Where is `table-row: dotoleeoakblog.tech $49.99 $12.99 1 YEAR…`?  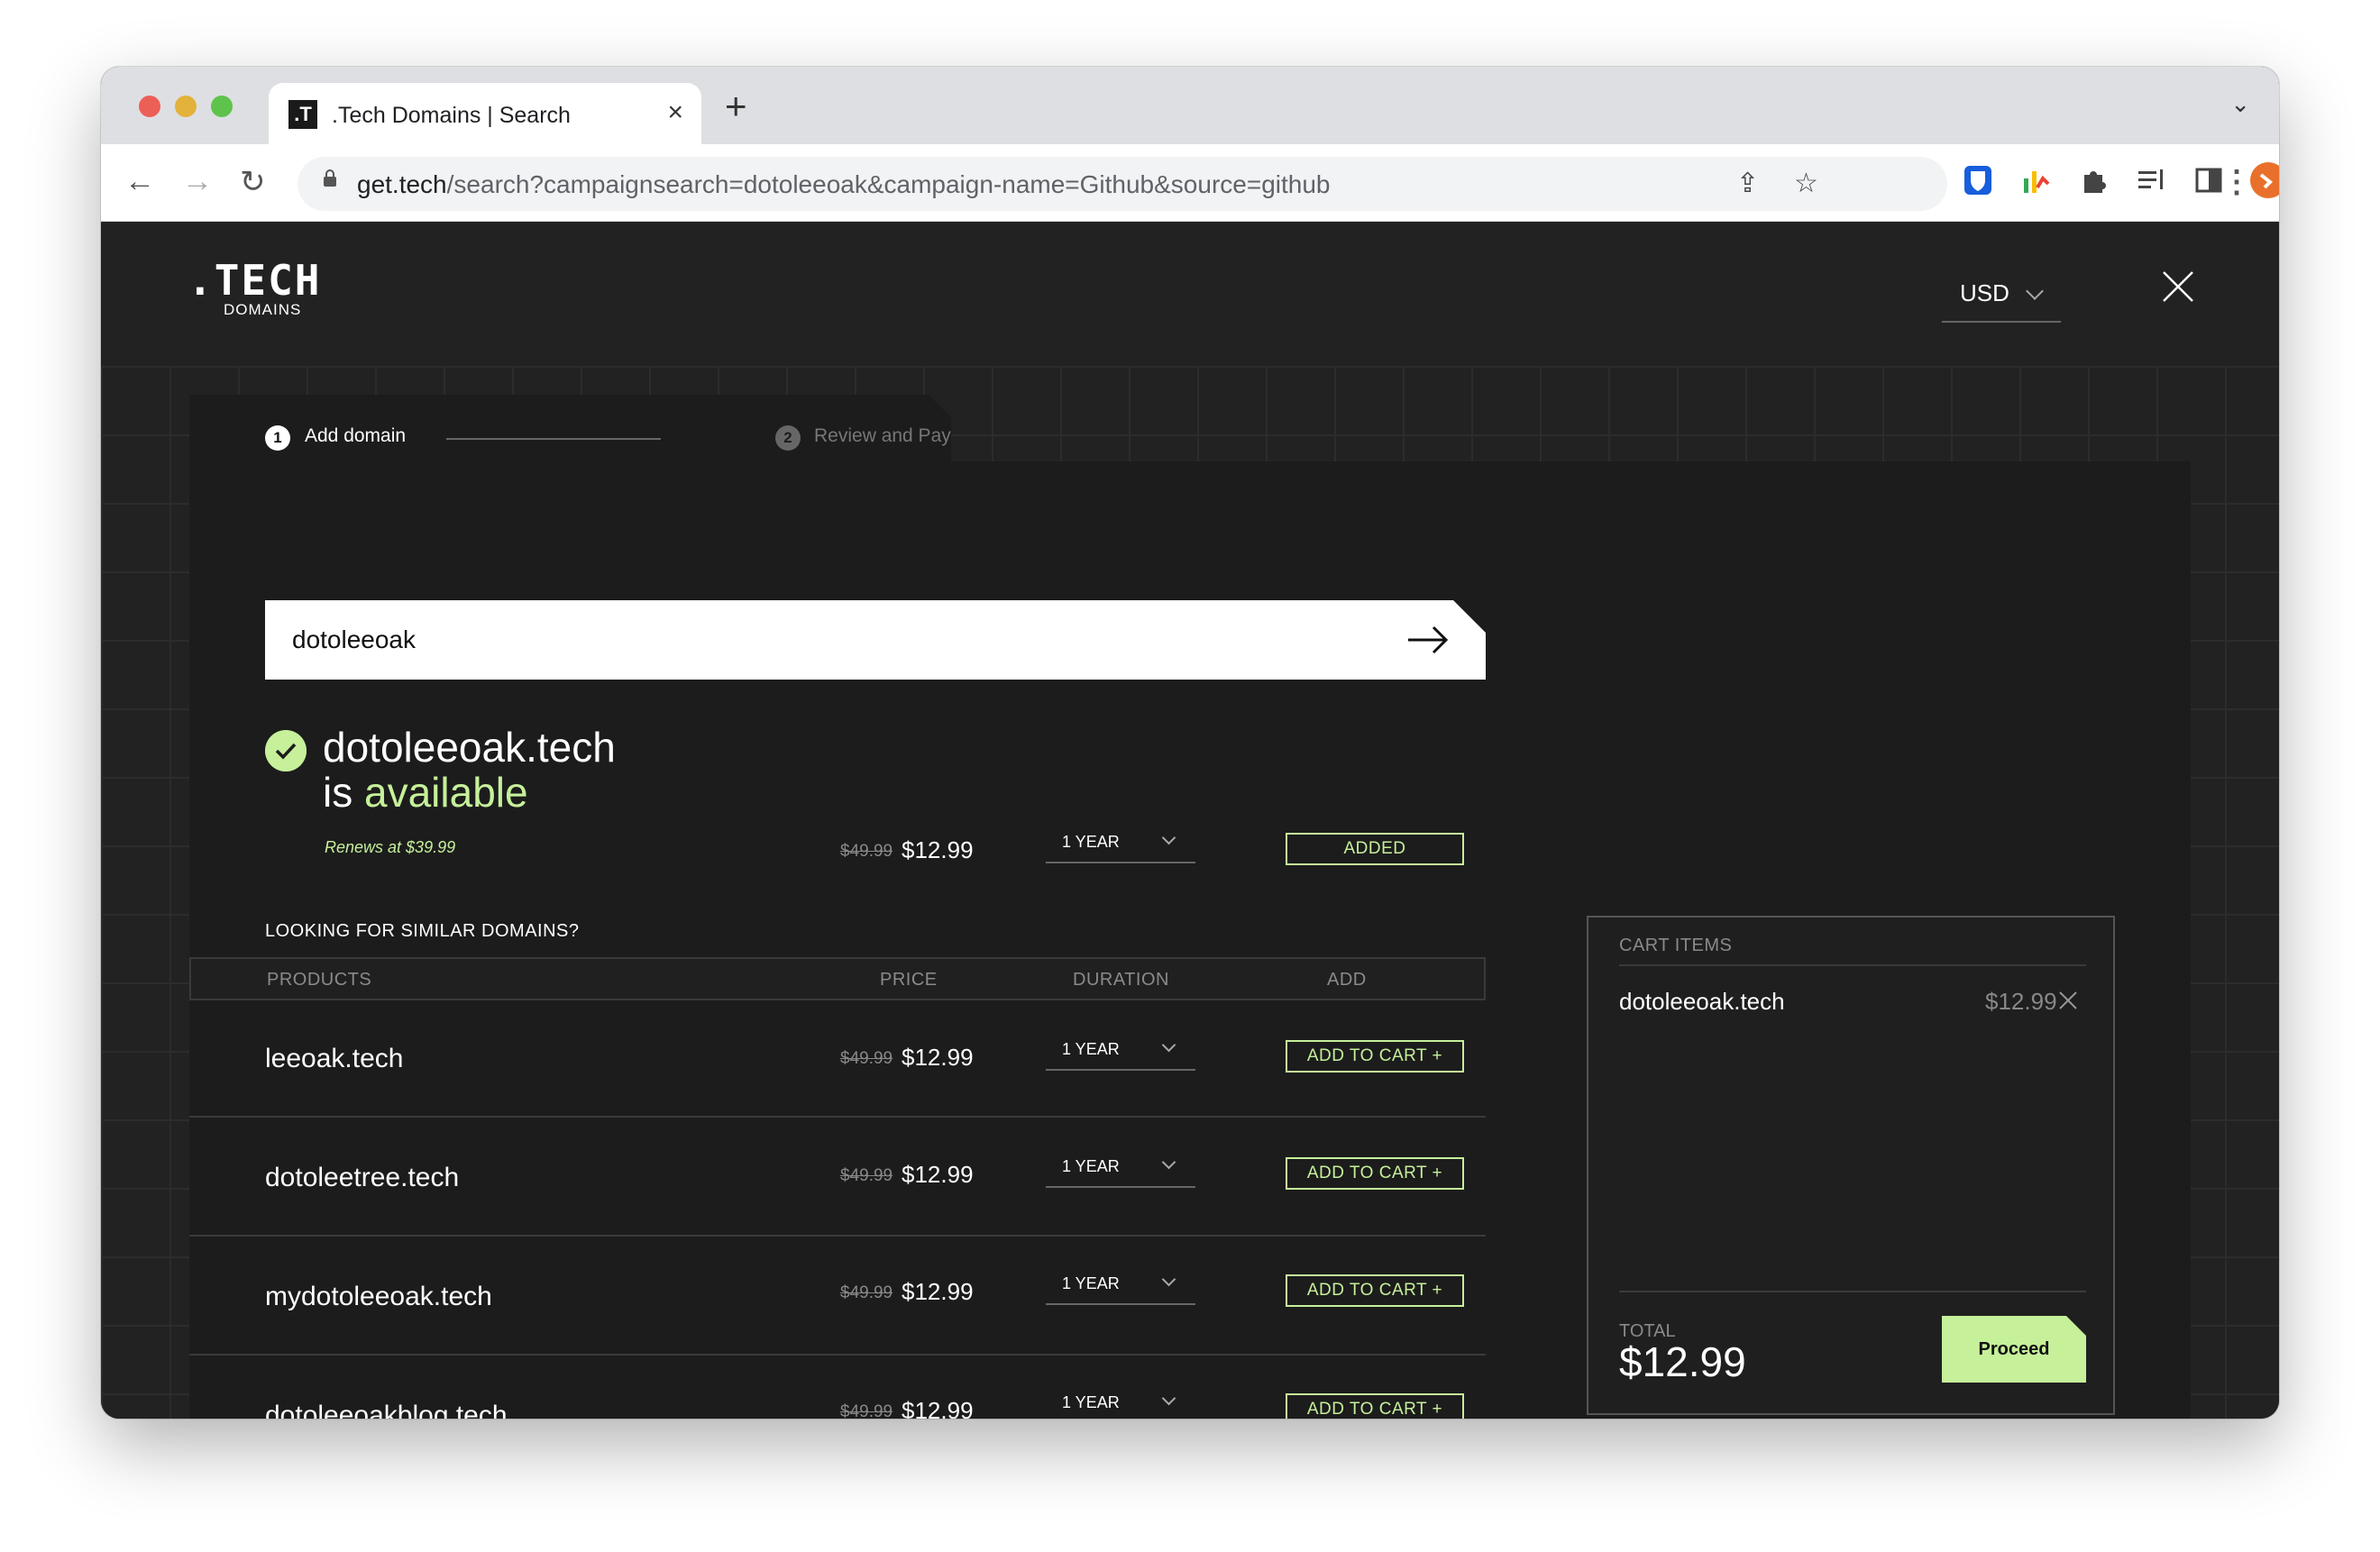 table-row: dotoleeoakblog.tech $49.99 $12.99 1 YEAR… is located at coordinates (838, 1388).